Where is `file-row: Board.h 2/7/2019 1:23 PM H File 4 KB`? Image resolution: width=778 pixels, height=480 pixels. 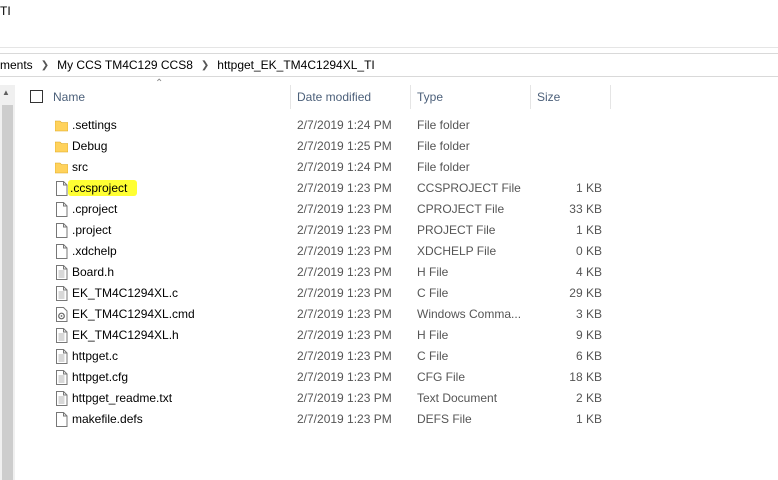 file-row: Board.h 2/7/2019 1:23 PM H File 4 KB is located at coordinates (389, 272).